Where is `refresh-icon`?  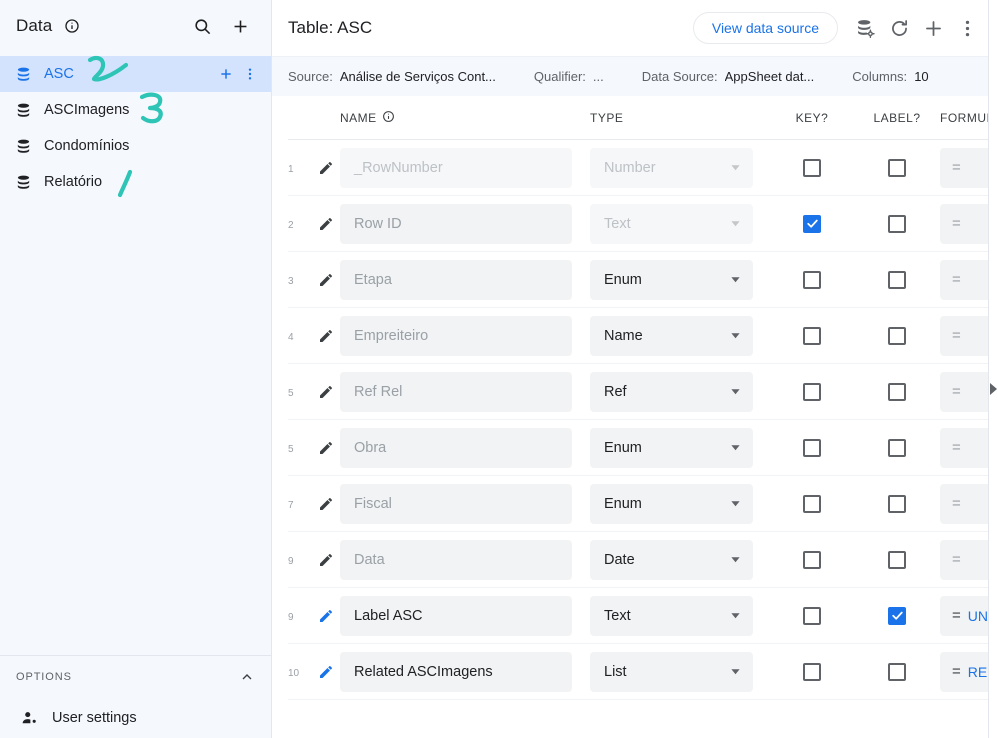
refresh-icon is located at coordinates (899, 28).